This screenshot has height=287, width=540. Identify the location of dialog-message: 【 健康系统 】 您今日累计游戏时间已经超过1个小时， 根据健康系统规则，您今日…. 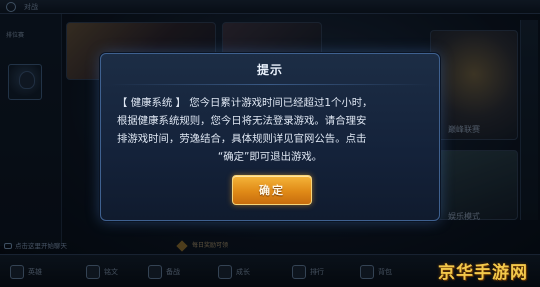
(270, 130).